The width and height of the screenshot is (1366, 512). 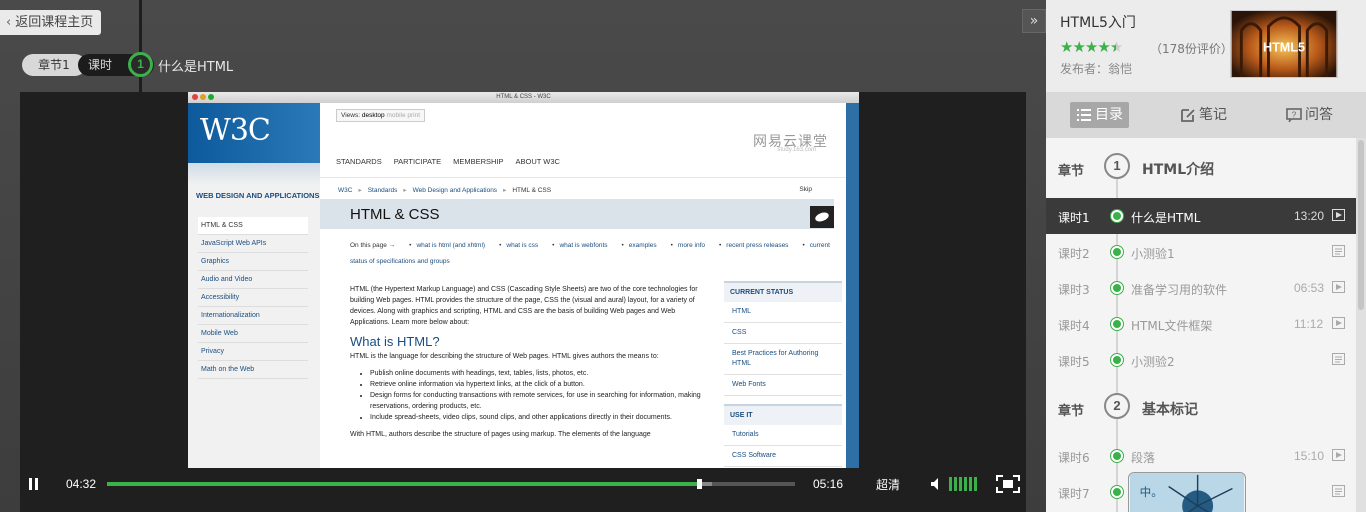 I want to click on chapter-row: 章节 1 HTML介绍, so click(x=1201, y=168).